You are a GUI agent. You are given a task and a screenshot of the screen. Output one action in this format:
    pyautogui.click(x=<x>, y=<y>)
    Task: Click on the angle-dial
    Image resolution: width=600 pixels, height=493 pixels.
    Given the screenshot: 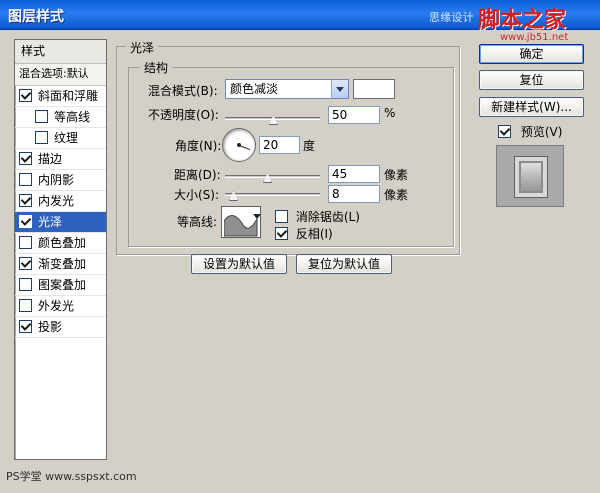 What is the action you would take?
    pyautogui.click(x=239, y=145)
    